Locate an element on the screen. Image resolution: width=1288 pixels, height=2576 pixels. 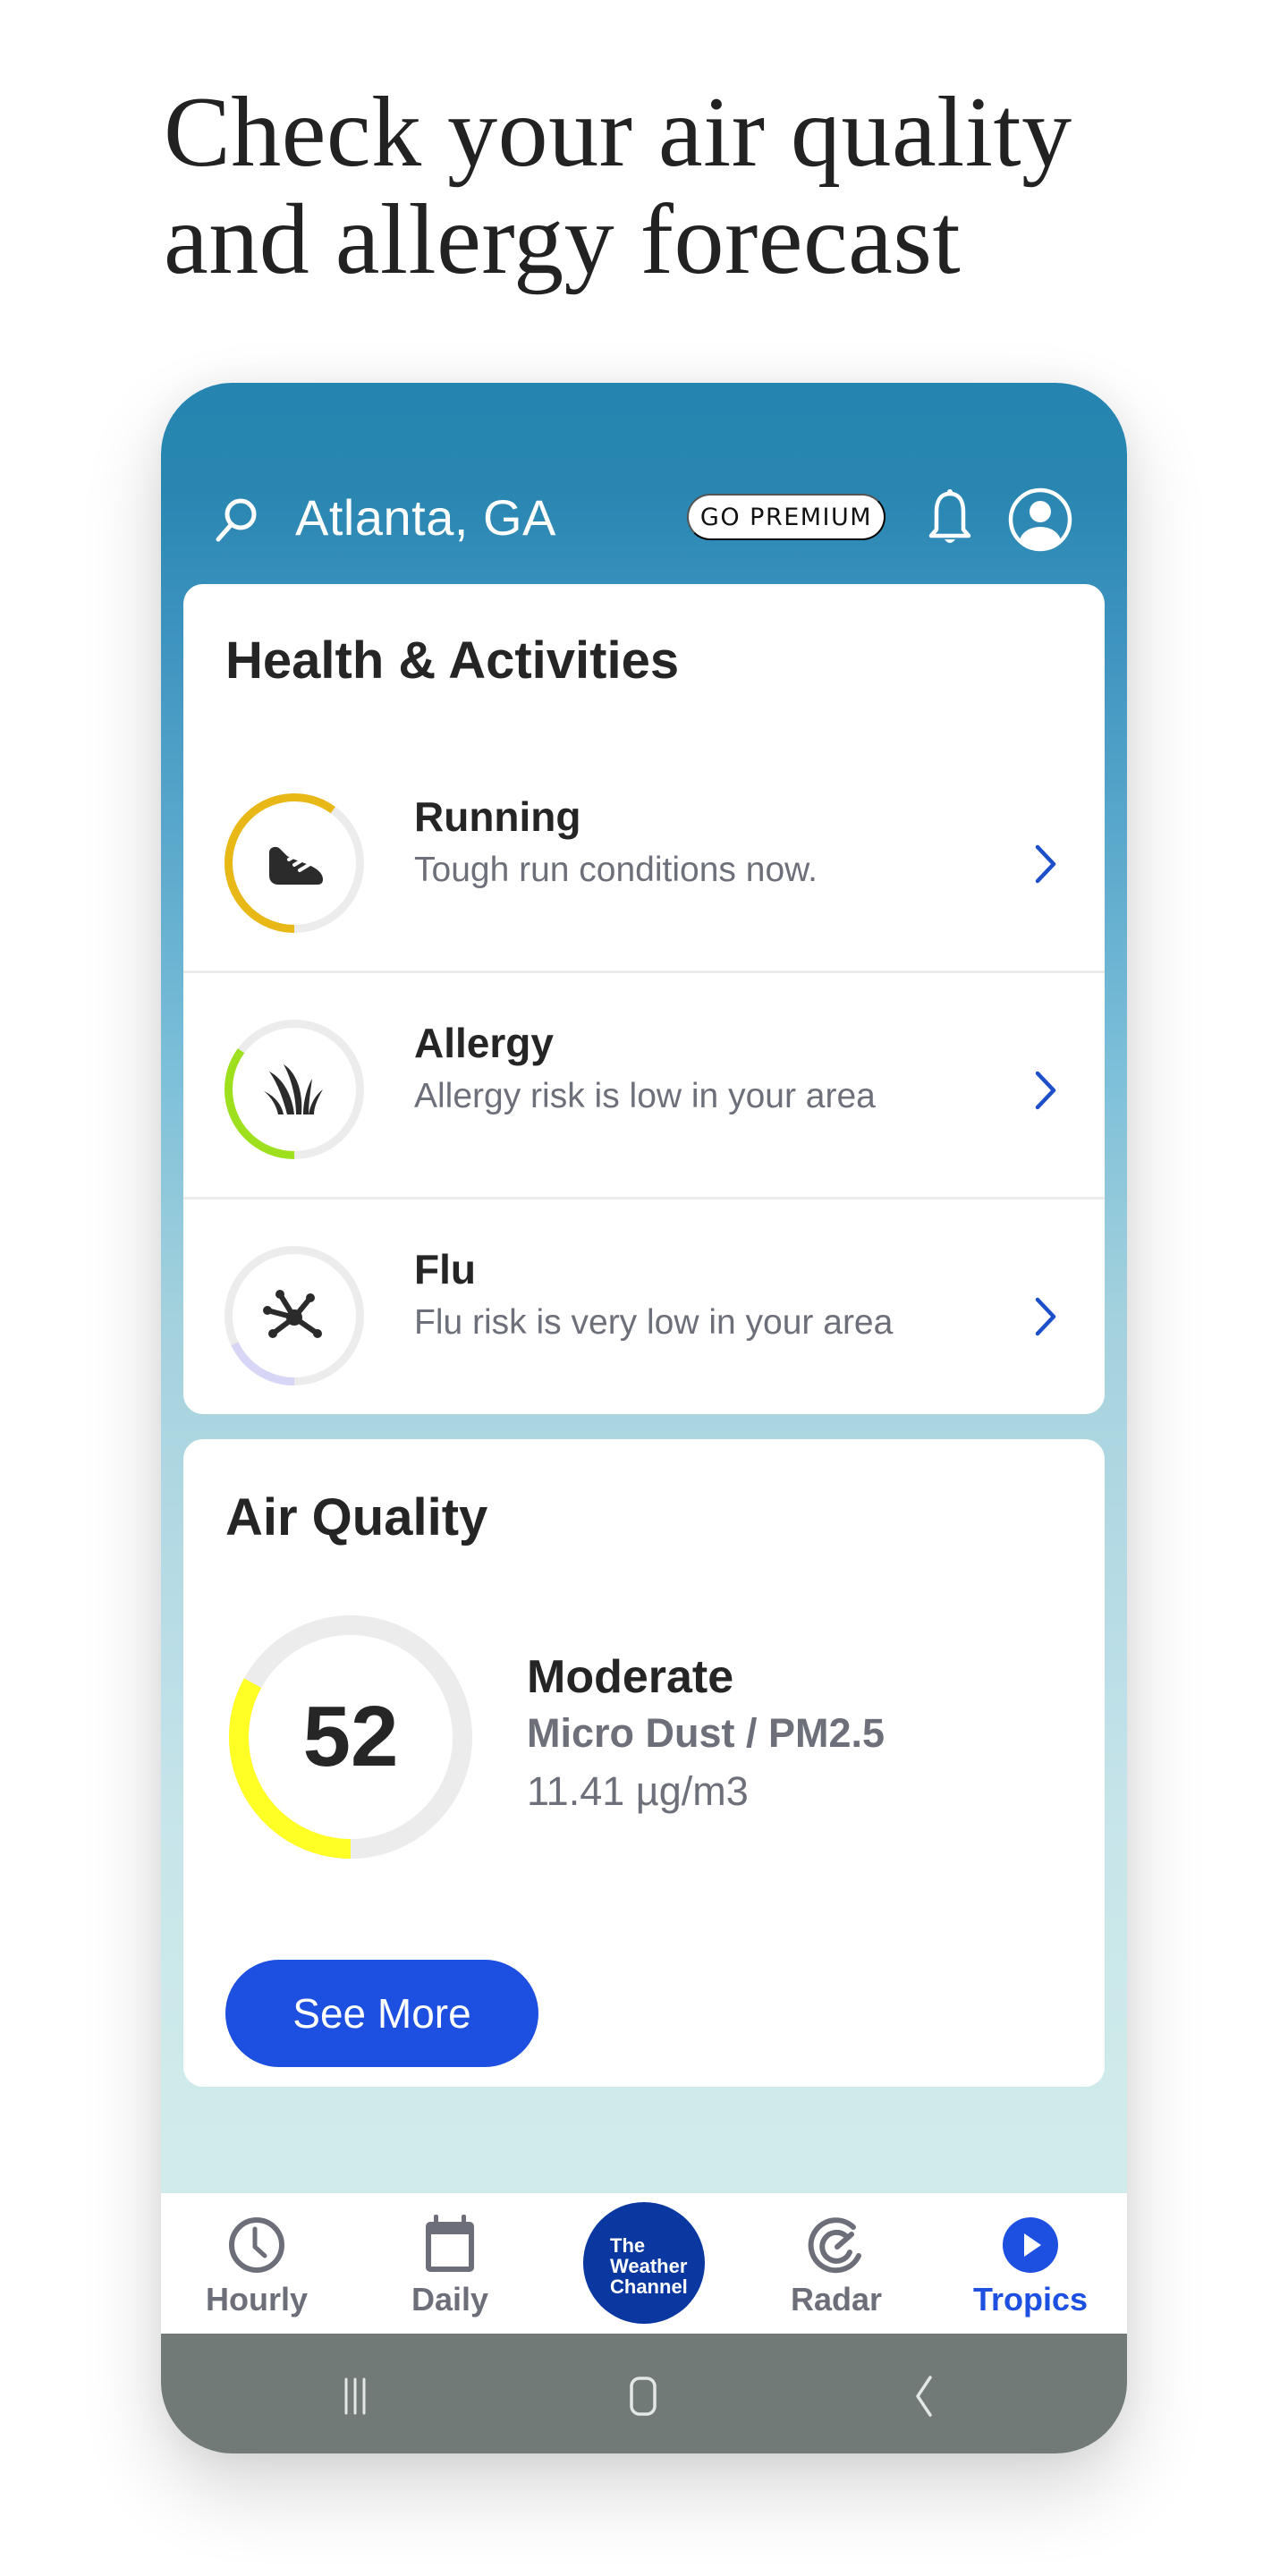
go-premium-button: GO PREMIUM is located at coordinates (786, 517).